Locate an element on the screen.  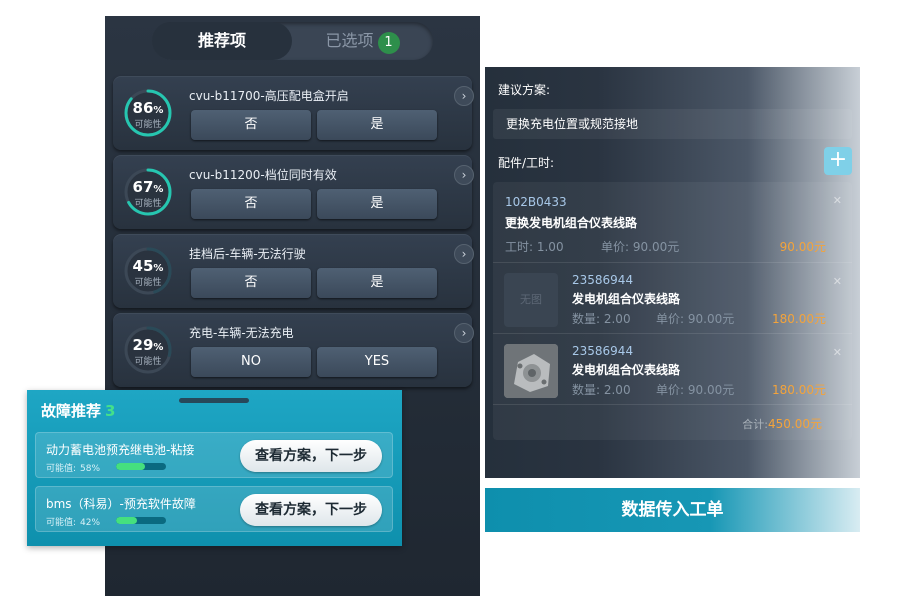
tab-switcher: 推荐项 已选项 1 is located at coordinates (292, 41).